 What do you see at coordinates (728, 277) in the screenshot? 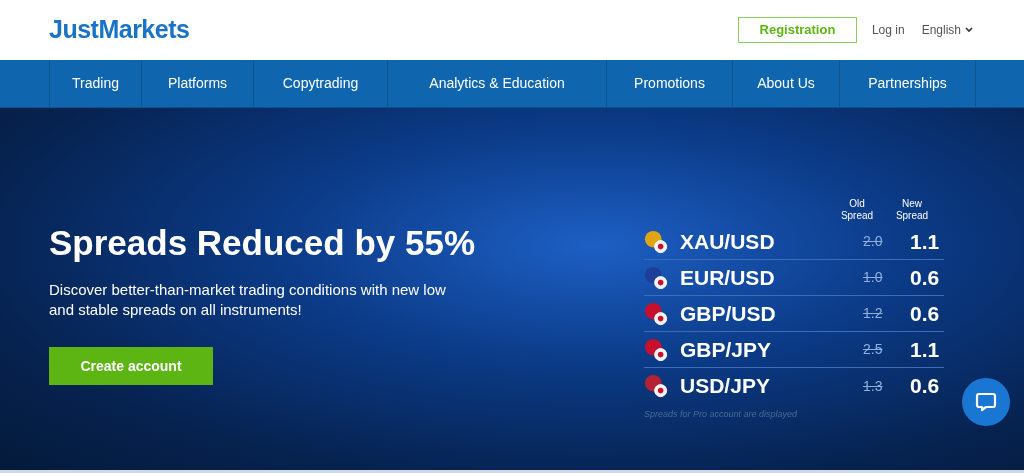
I see `pair-name: EUR/USD` at bounding box center [728, 277].